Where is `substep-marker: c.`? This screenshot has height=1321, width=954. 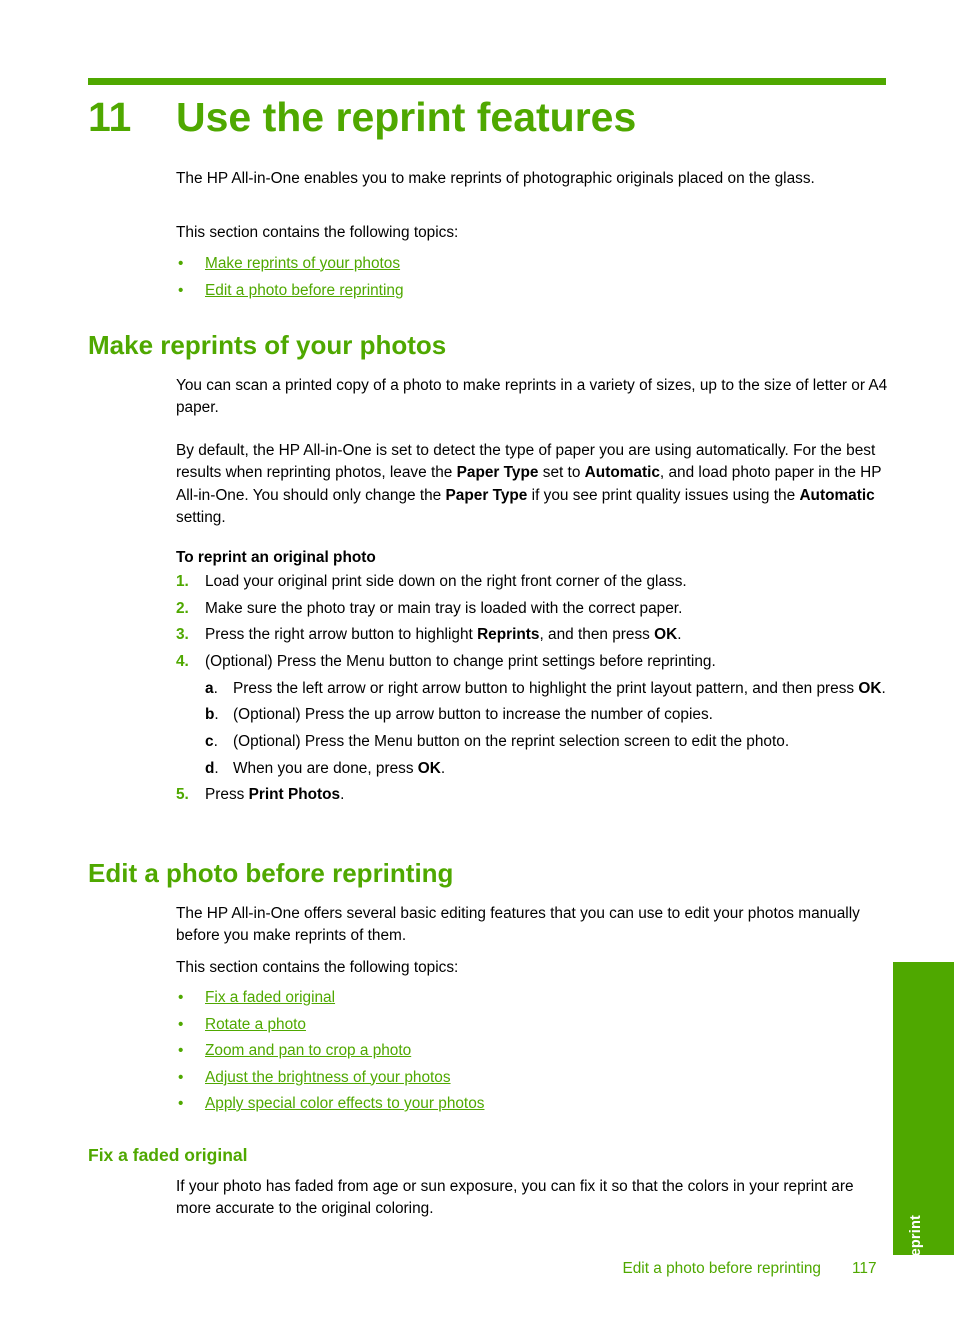 substep-marker: c. is located at coordinates (211, 741).